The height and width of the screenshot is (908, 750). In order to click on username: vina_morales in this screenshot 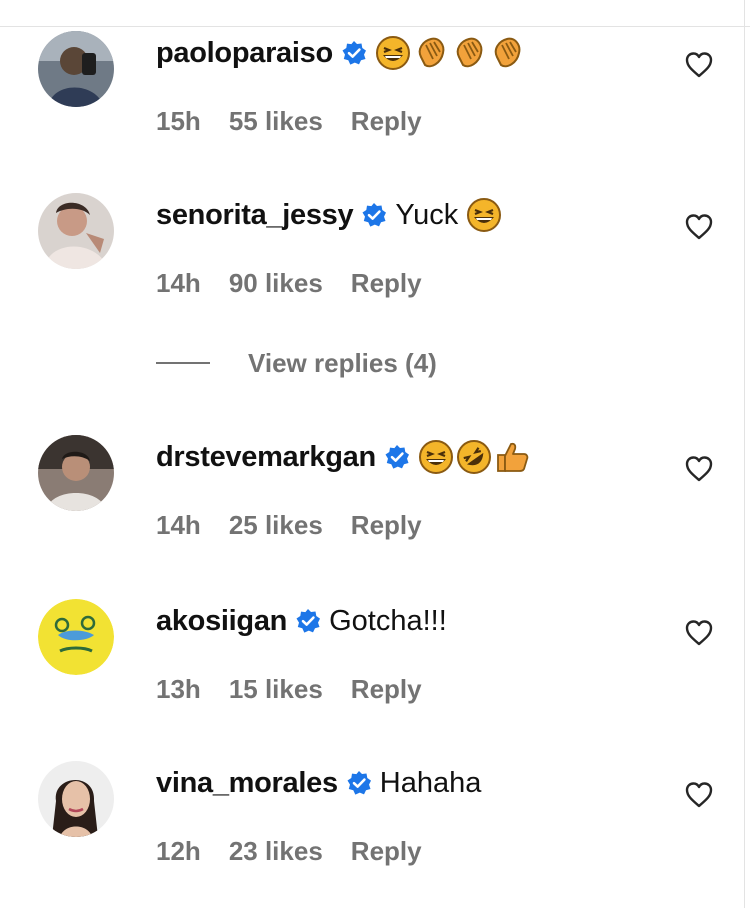, I will do `click(247, 783)`.